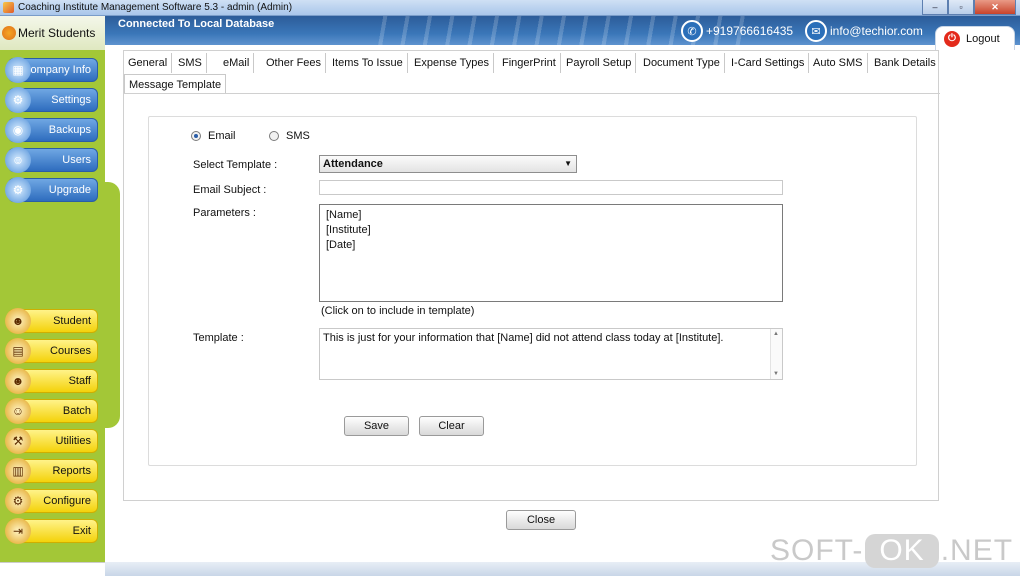 This screenshot has width=1020, height=576. What do you see at coordinates (18, 321) in the screenshot?
I see `student-icon: ☻` at bounding box center [18, 321].